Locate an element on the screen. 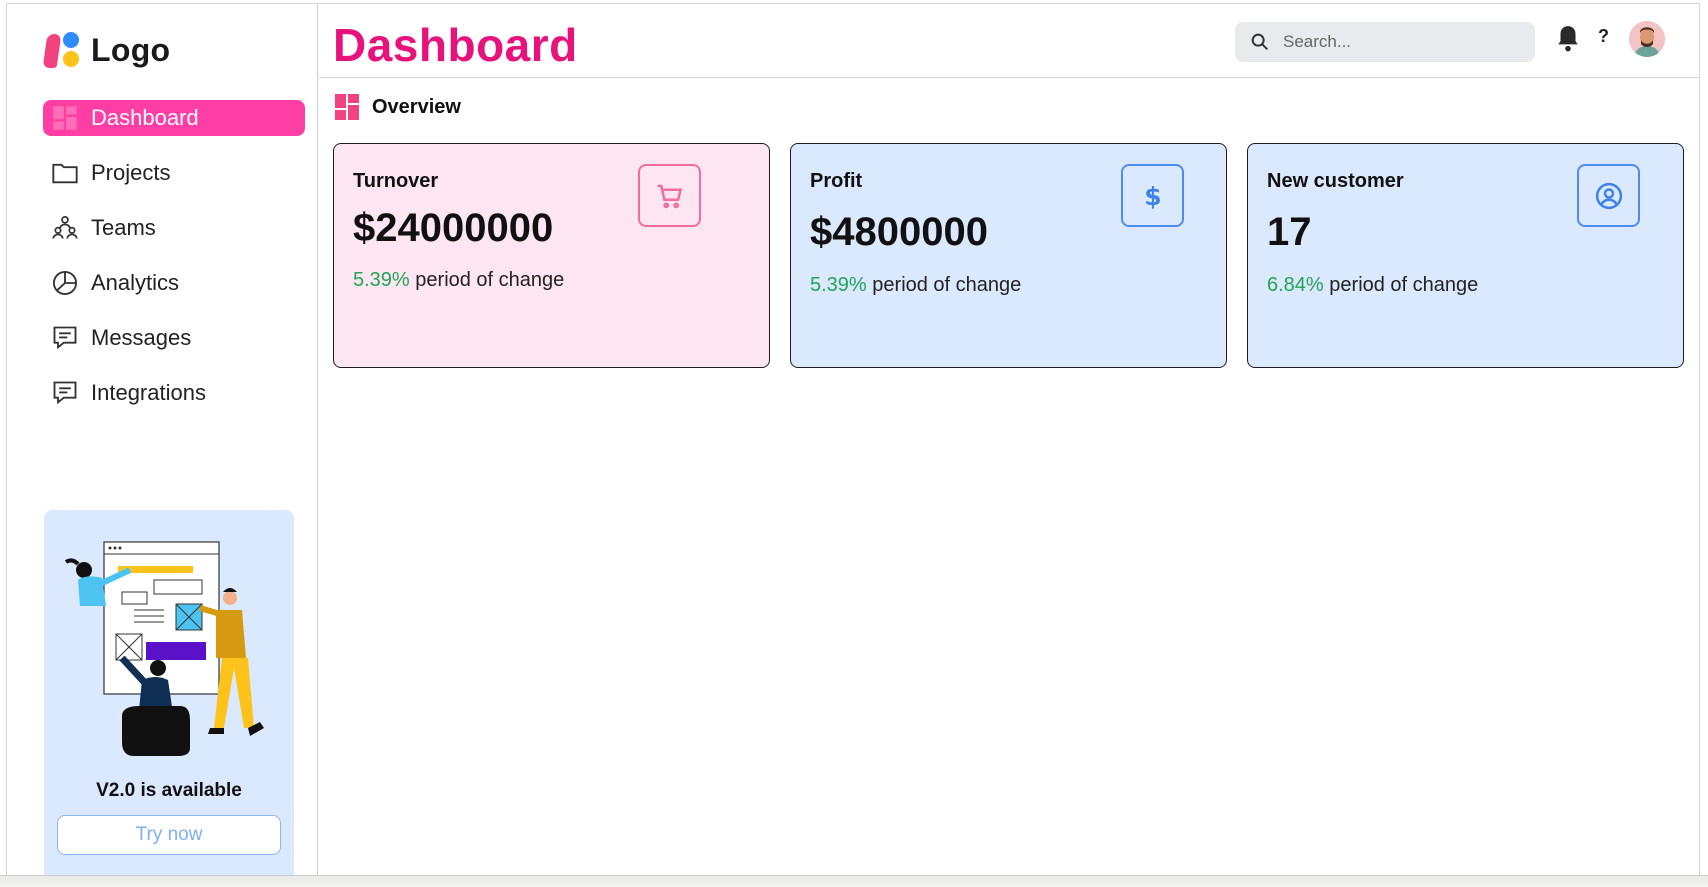  sidebar-item-label: Messages is located at coordinates (141, 337).